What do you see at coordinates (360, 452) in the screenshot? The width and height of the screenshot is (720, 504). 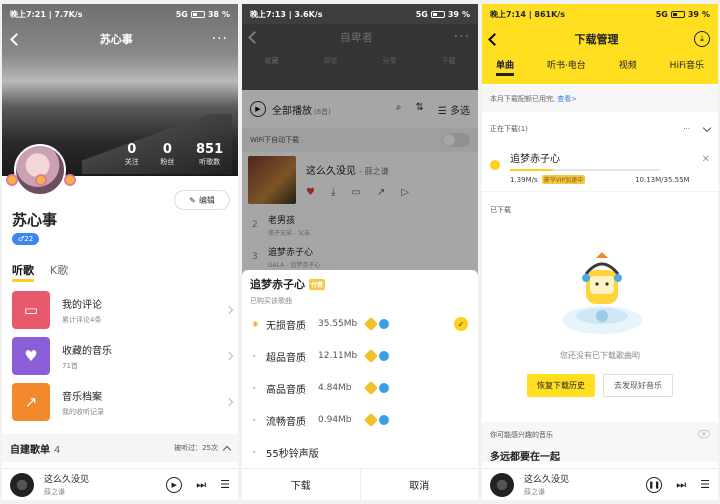 I see `quality-option-ringtone: • 55秒铃声版` at bounding box center [360, 452].